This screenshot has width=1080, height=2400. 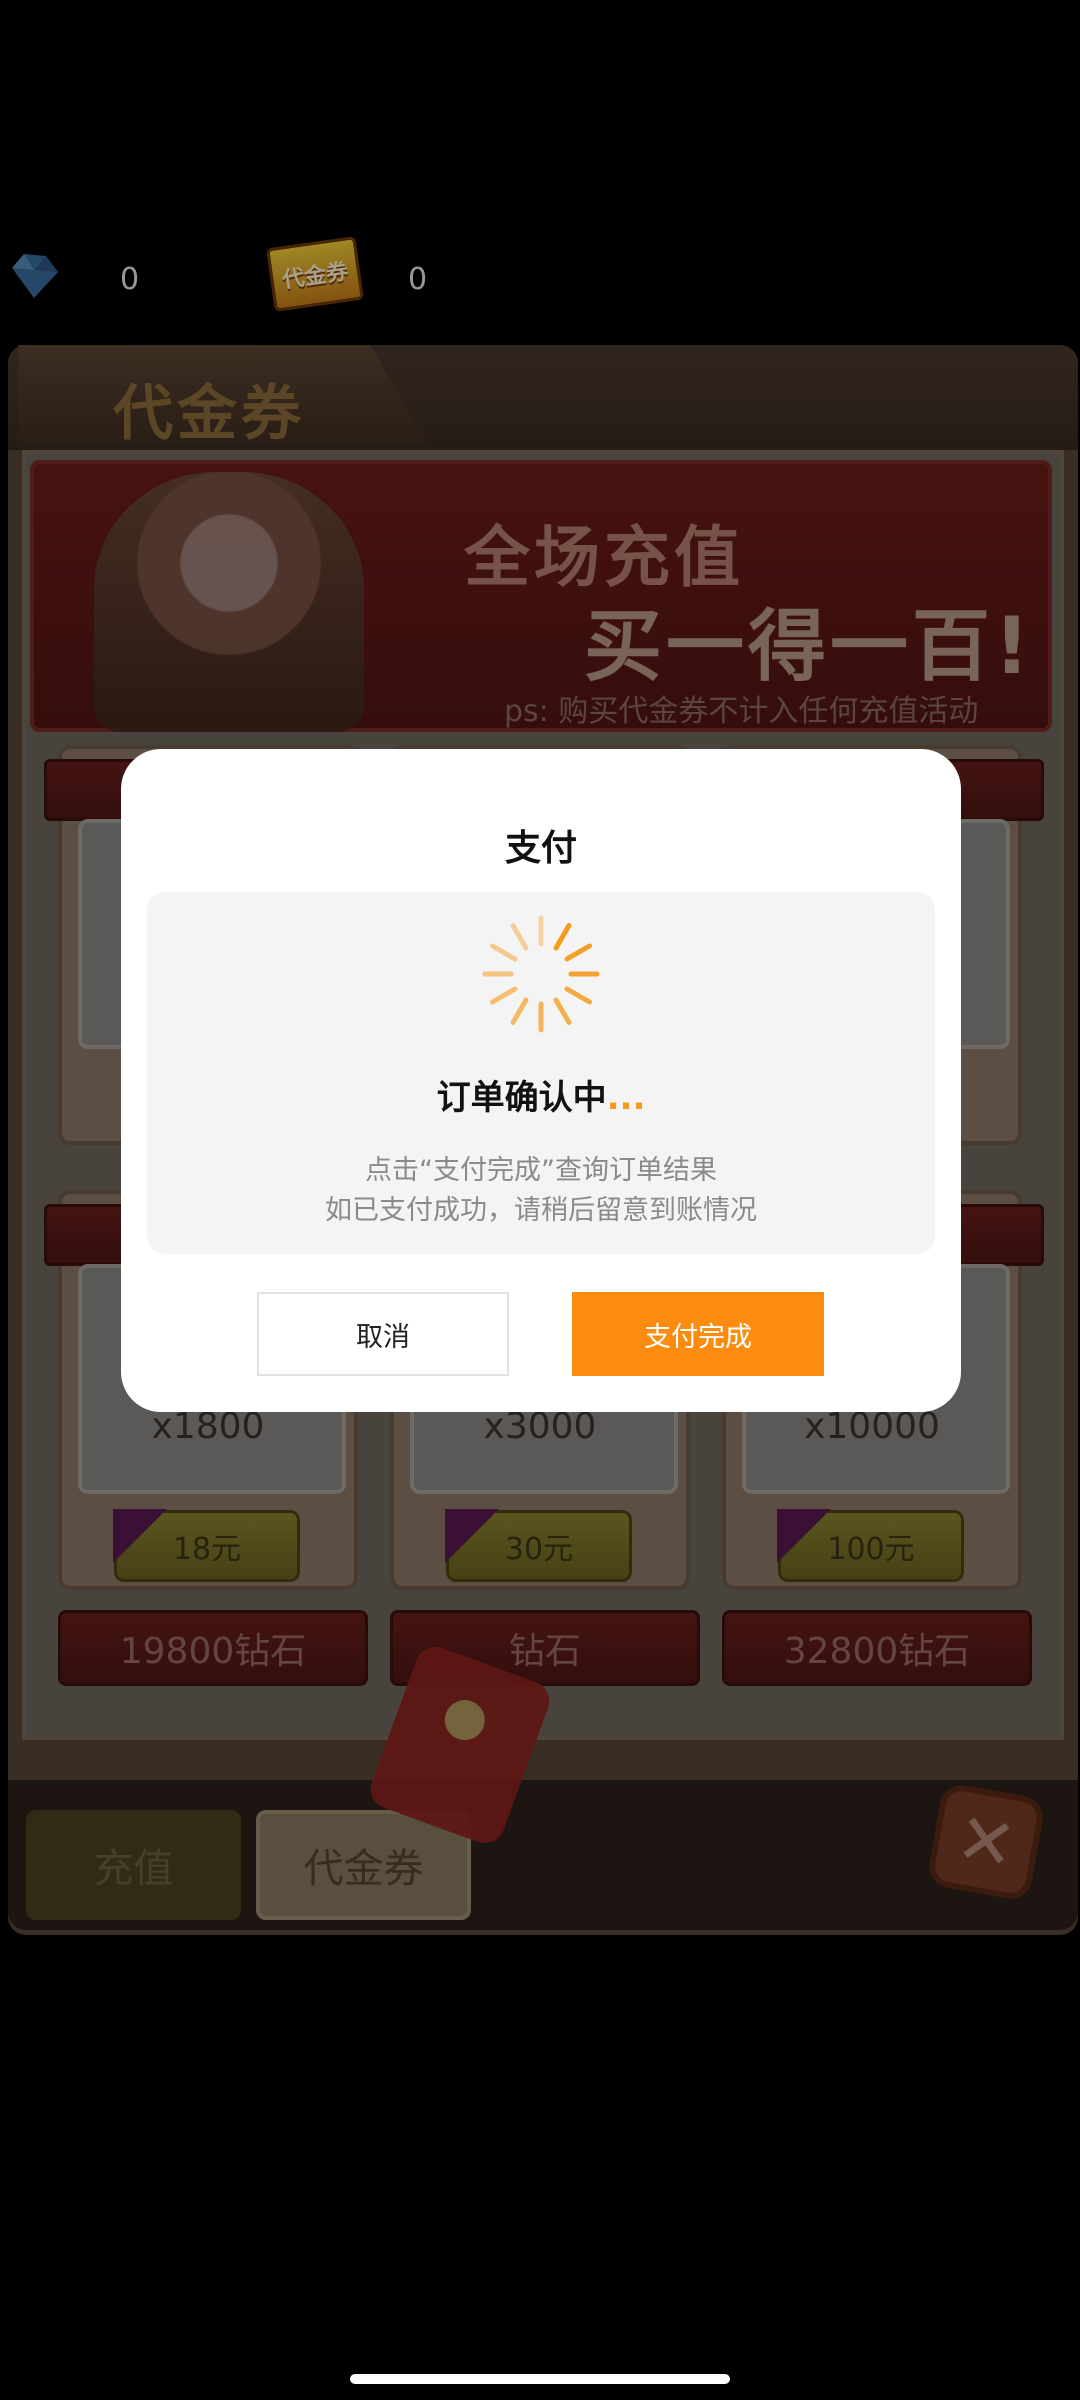 I want to click on payment-done-button: 支付完成, so click(x=698, y=1334).